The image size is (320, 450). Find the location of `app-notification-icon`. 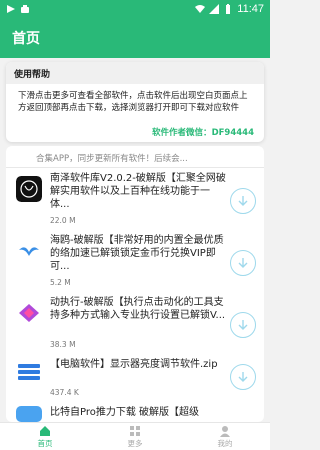

app-notification-icon is located at coordinates (11, 9).